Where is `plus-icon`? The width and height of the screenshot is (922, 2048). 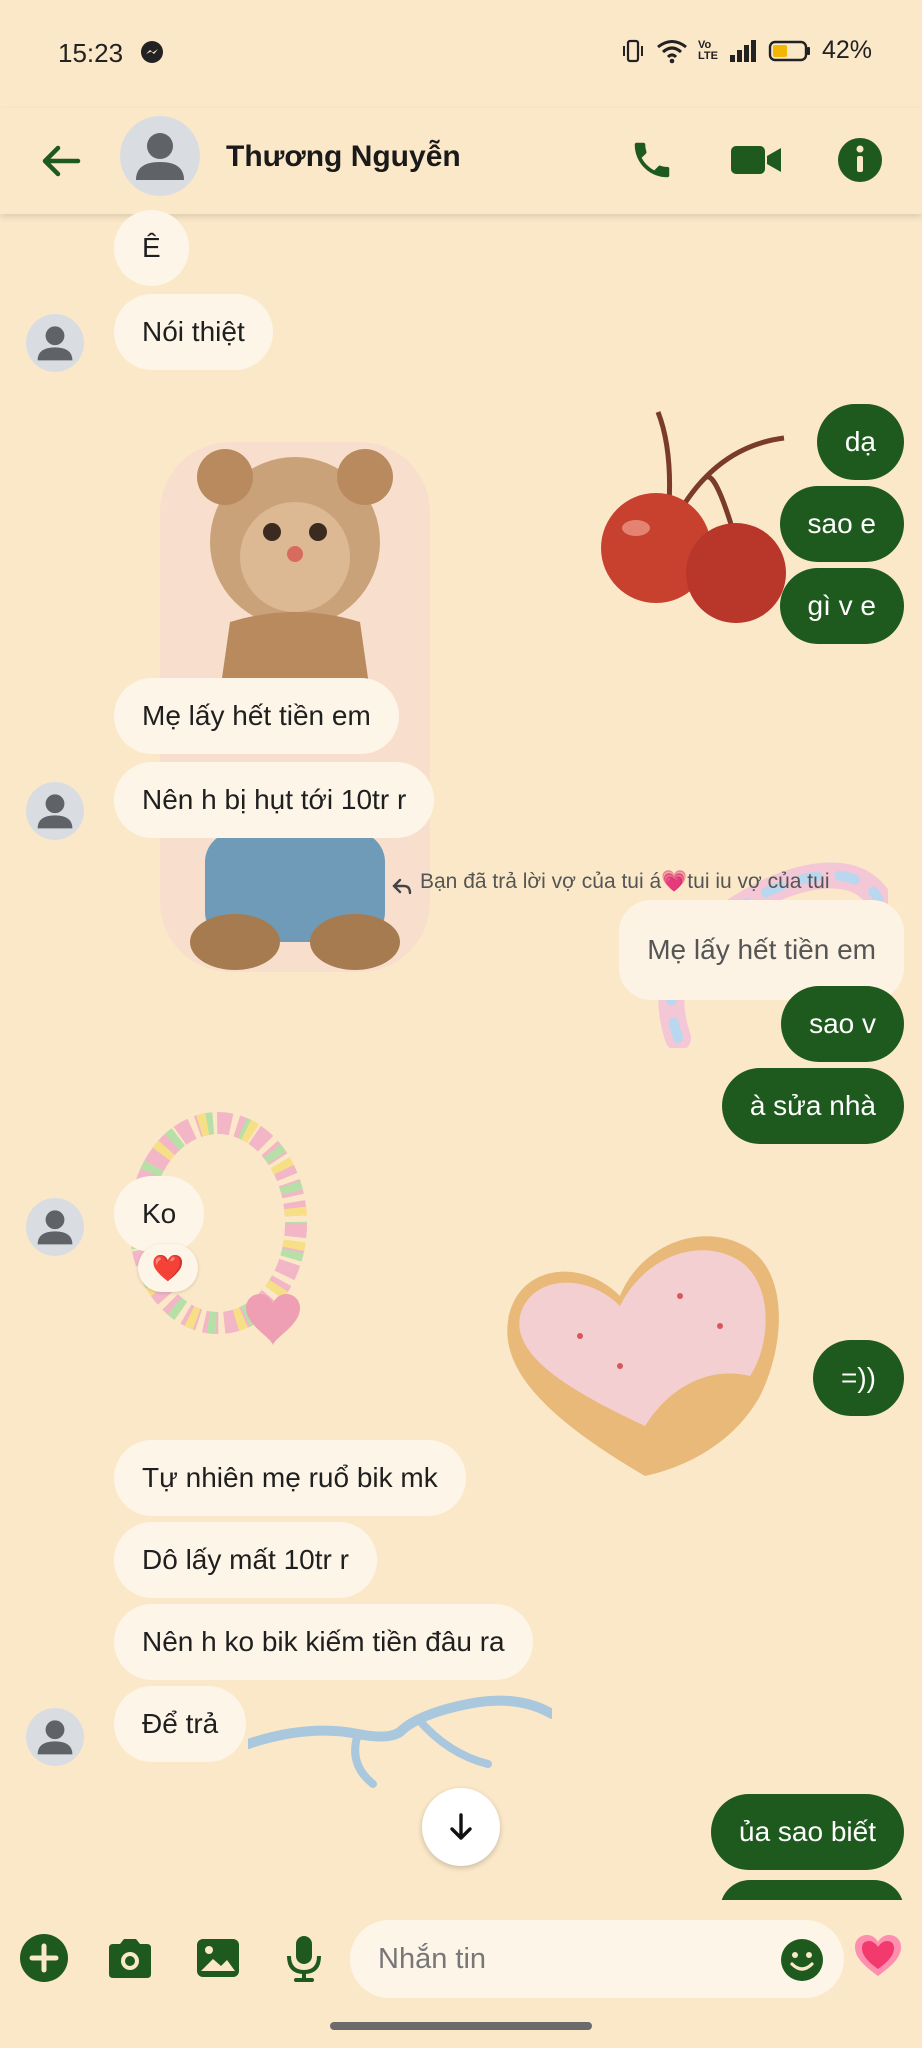 plus-icon is located at coordinates (44, 1958).